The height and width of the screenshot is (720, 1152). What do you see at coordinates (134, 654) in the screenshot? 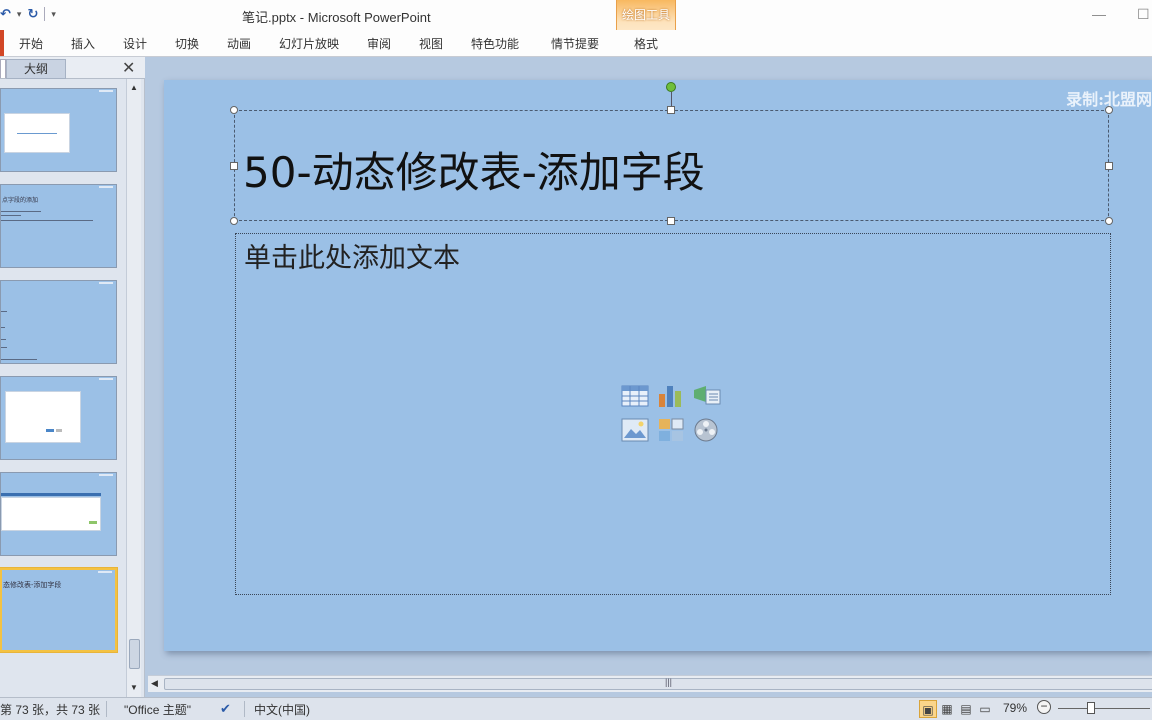
I see `scroll-thumb` at bounding box center [134, 654].